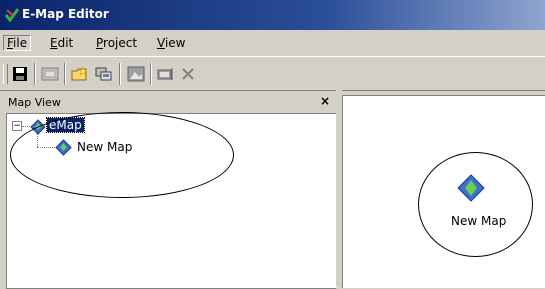  I want to click on tree-collapse-icon: −, so click(17, 126).